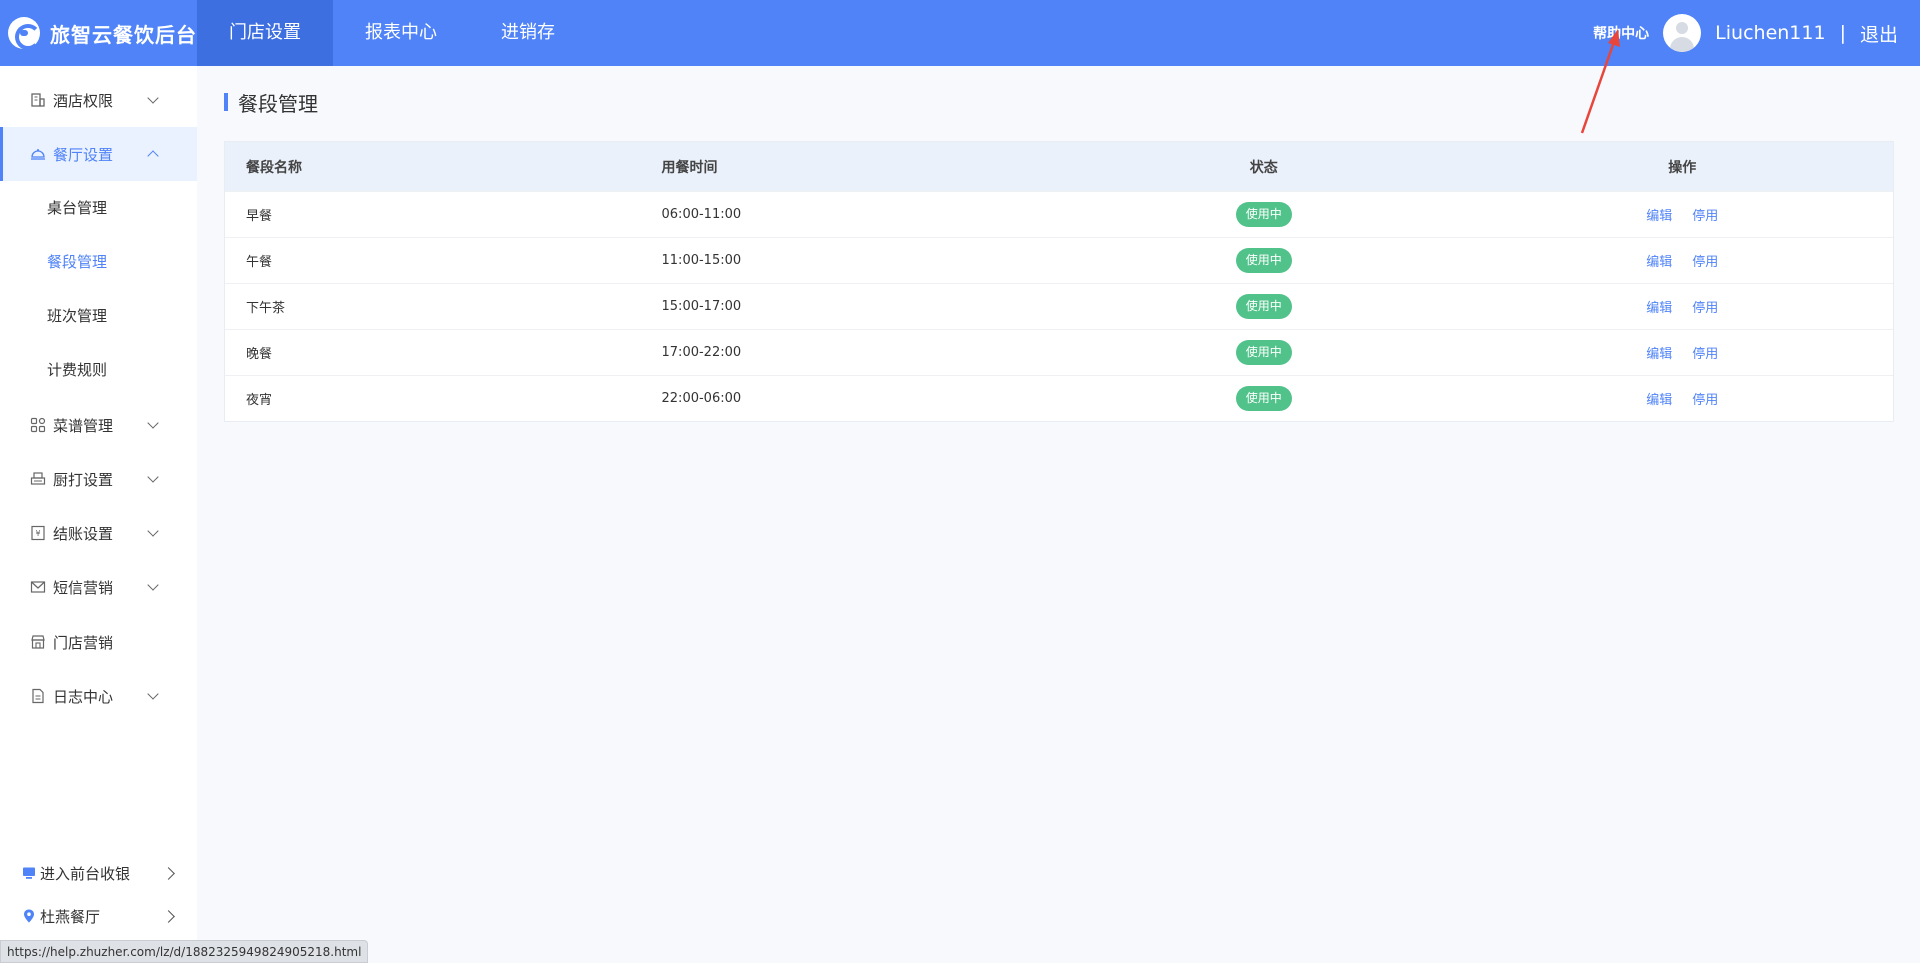  I want to click on grid-icon, so click(38, 425).